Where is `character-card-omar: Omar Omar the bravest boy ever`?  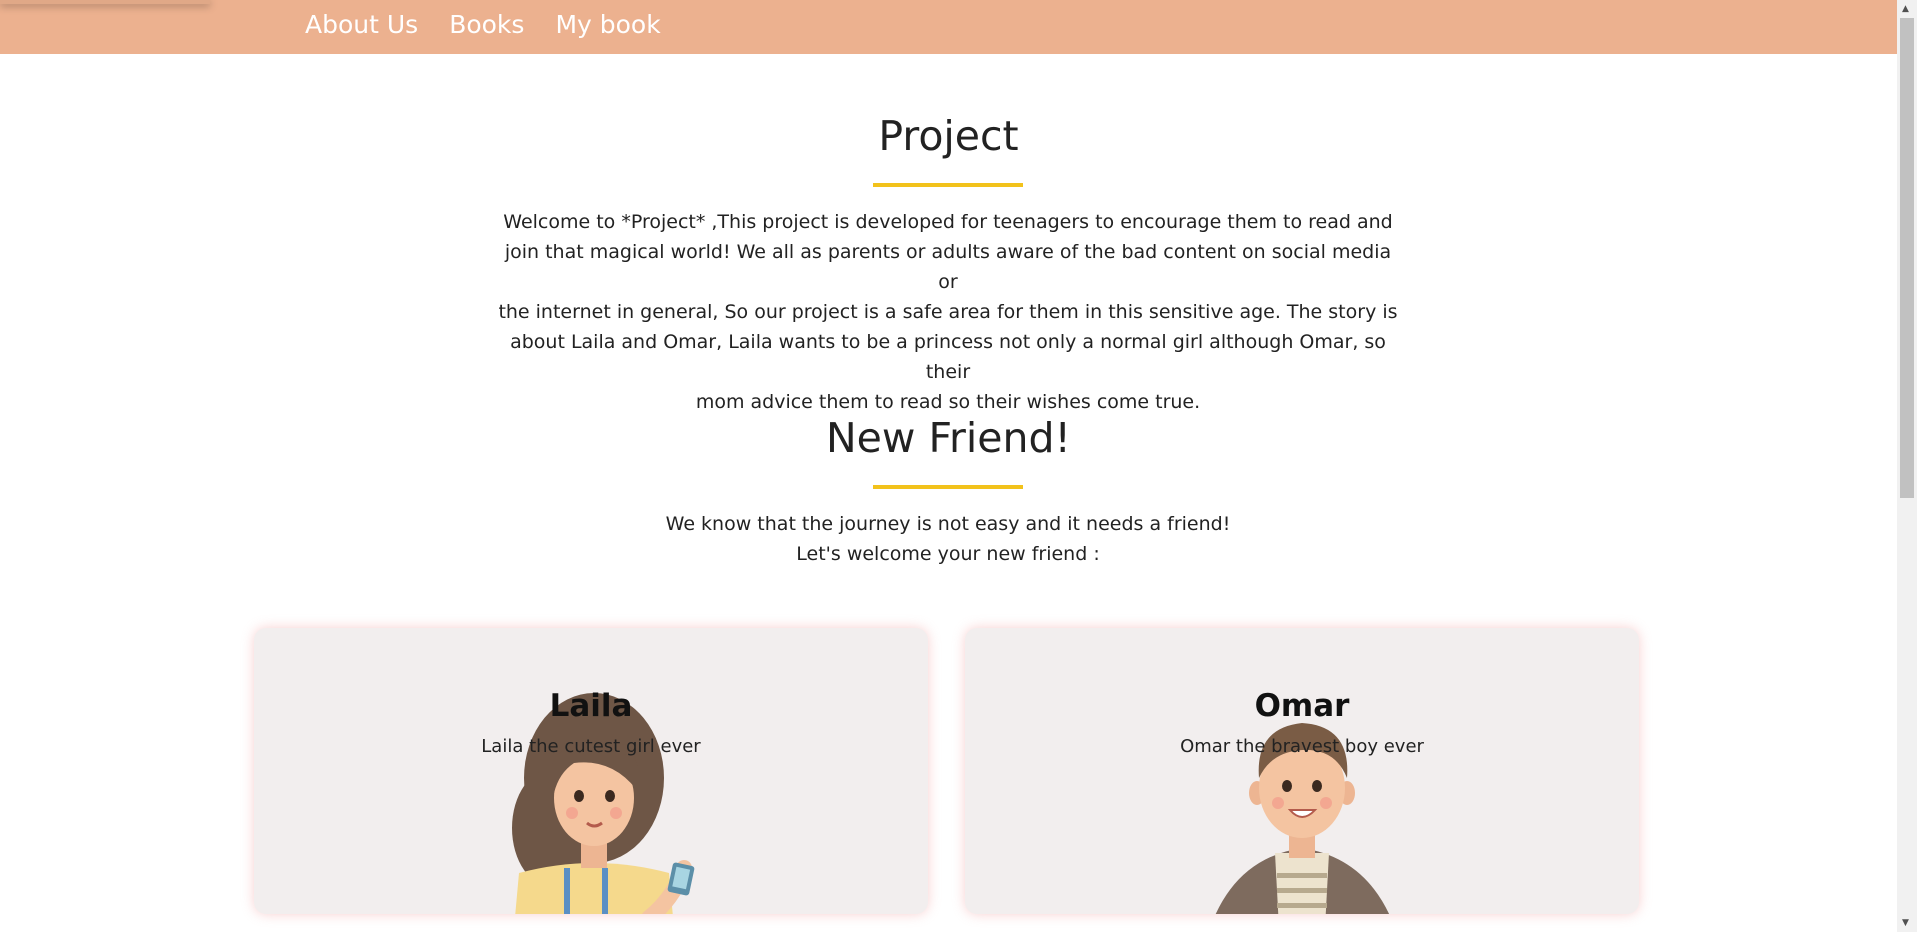 character-card-omar: Omar Omar the bravest boy ever is located at coordinates (1302, 771).